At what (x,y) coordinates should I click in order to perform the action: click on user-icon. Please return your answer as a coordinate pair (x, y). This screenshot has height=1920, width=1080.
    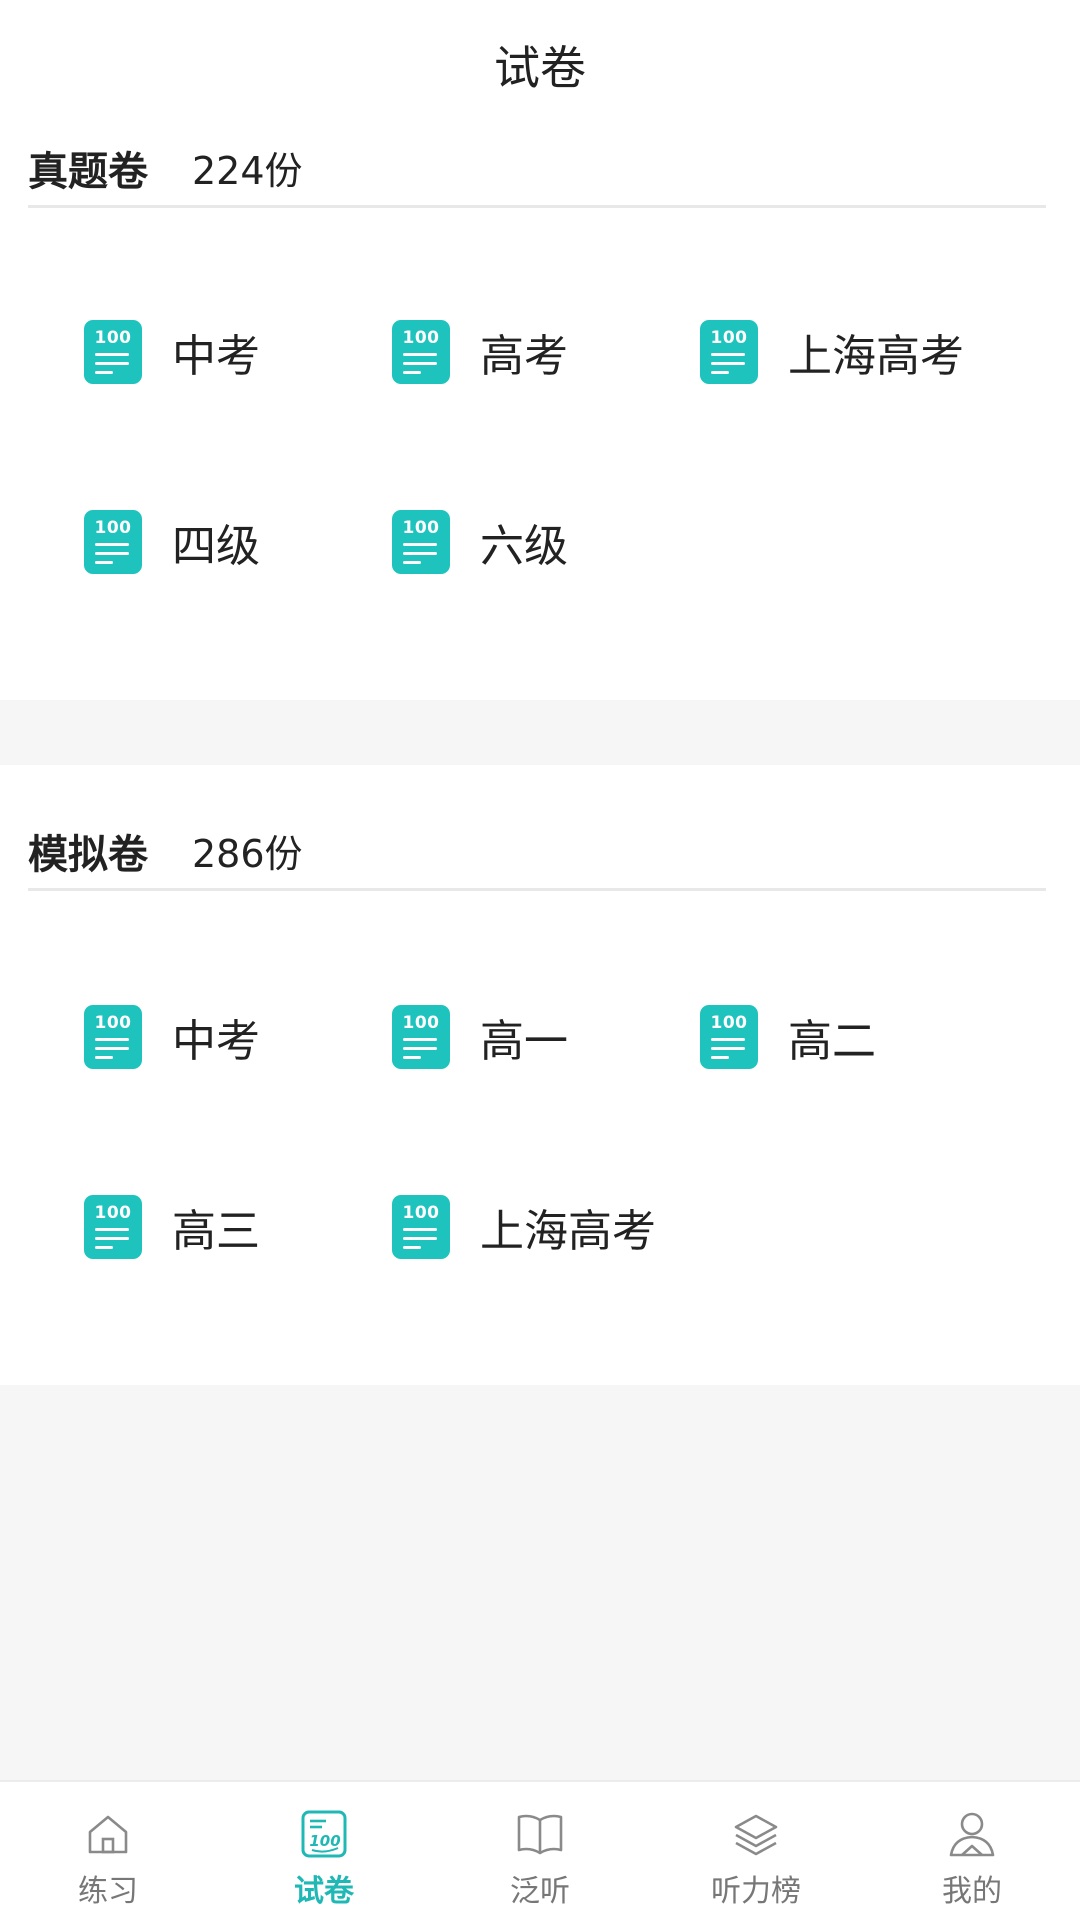
    Looking at the image, I should click on (972, 1834).